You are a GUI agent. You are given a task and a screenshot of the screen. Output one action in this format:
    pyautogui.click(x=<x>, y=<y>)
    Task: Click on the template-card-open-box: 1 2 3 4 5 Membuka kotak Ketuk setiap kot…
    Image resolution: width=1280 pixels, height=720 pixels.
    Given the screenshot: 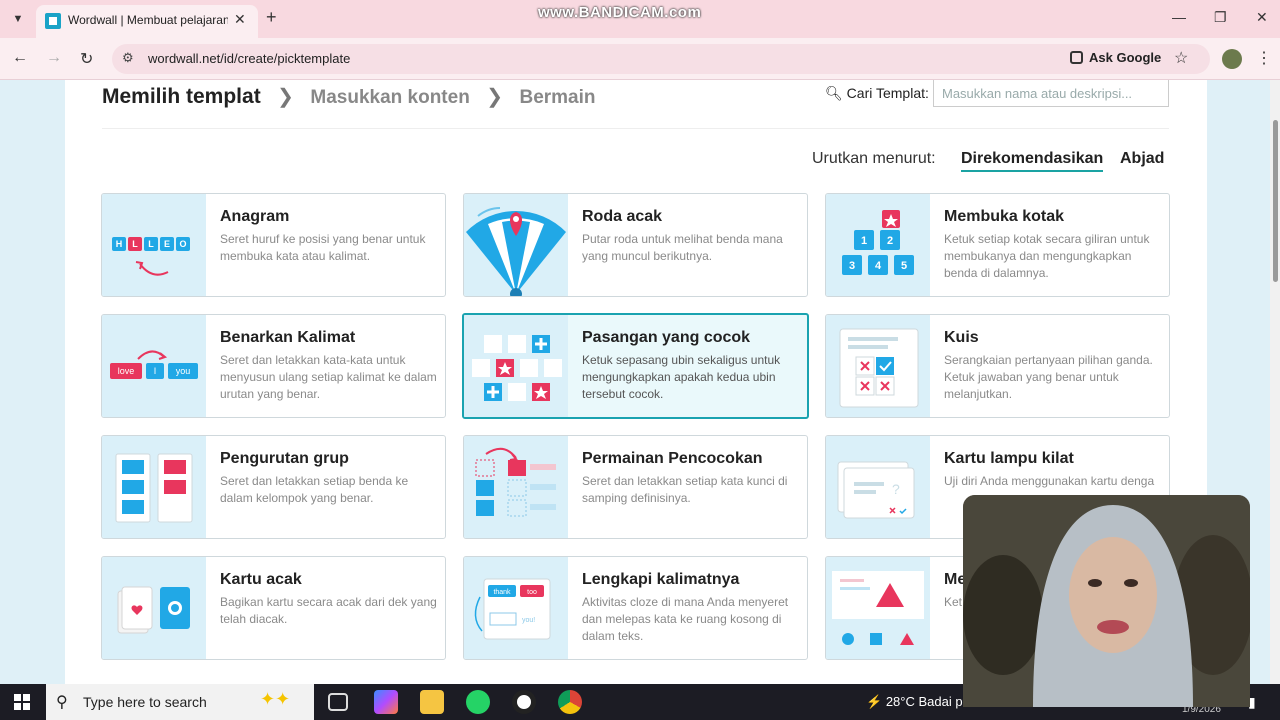 What is the action you would take?
    pyautogui.click(x=997, y=245)
    